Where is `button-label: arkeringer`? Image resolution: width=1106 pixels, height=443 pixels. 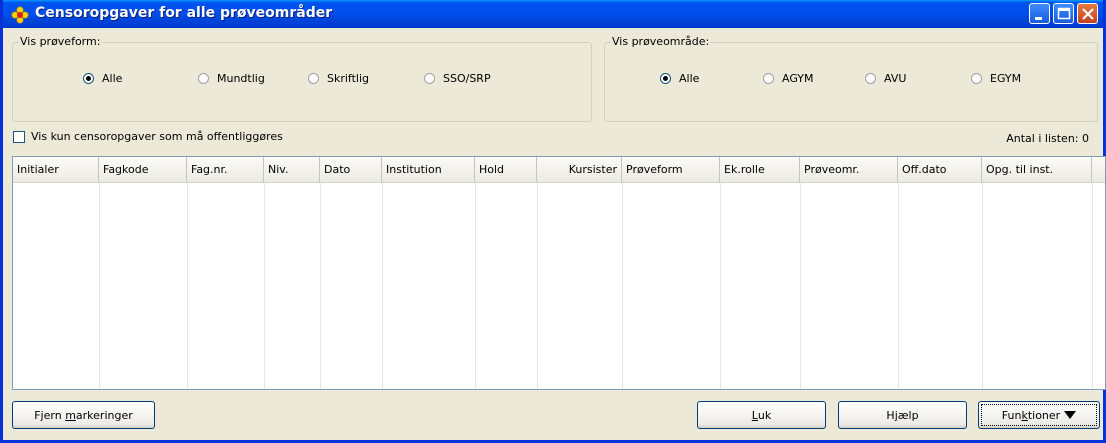 button-label: arkeringer is located at coordinates (104, 415).